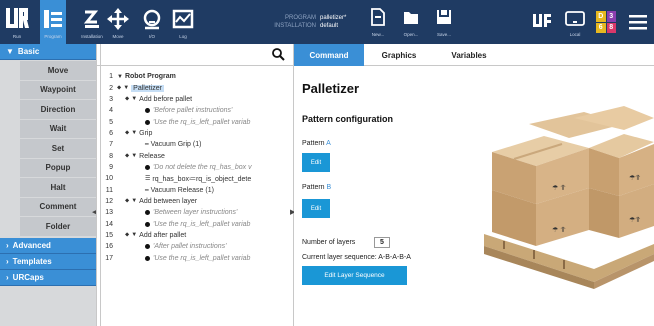  I want to click on tree-node-label: Vacuum Release (1), so click(182, 190).